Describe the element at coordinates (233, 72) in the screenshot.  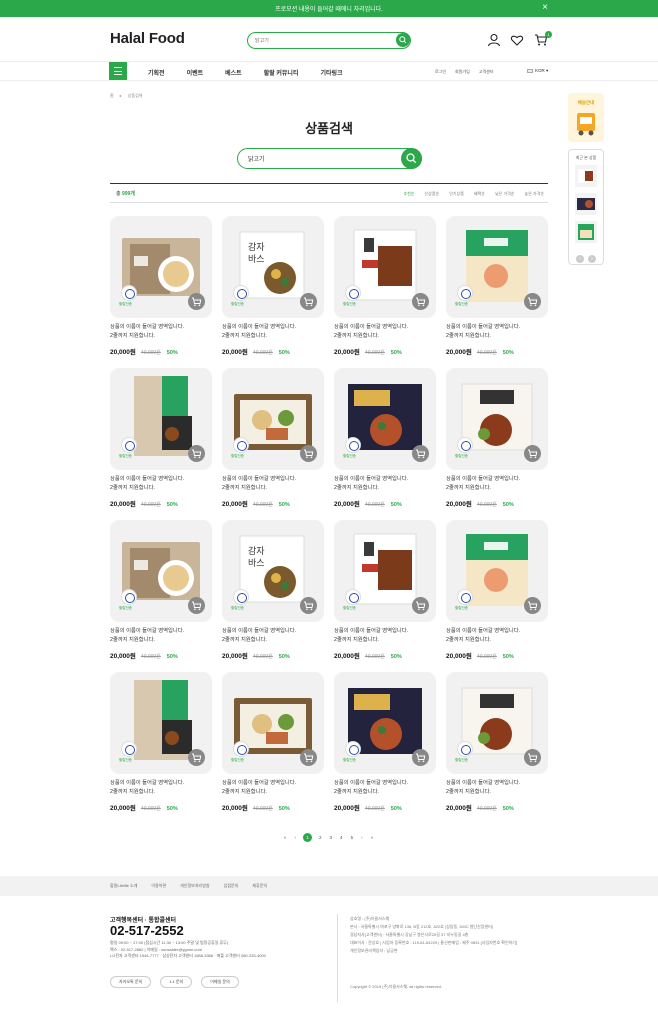
I see `nav-item-best: 베스트` at that location.